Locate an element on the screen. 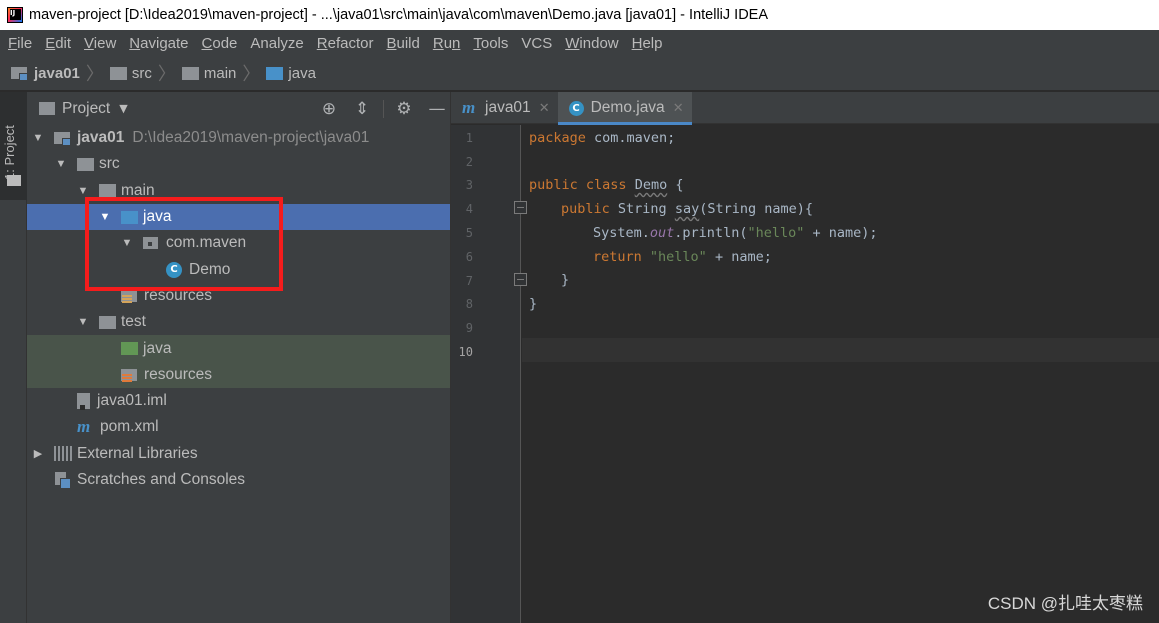 The width and height of the screenshot is (1159, 623). line-number: 4 is located at coordinates (469, 209).